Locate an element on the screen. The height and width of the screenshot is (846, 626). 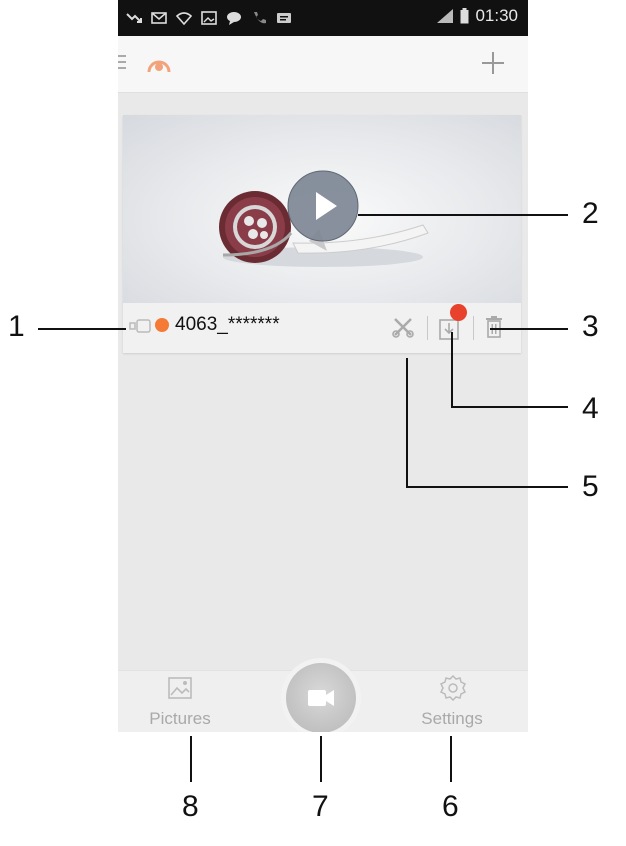
status-bar: 01:30 is located at coordinates (323, 18).